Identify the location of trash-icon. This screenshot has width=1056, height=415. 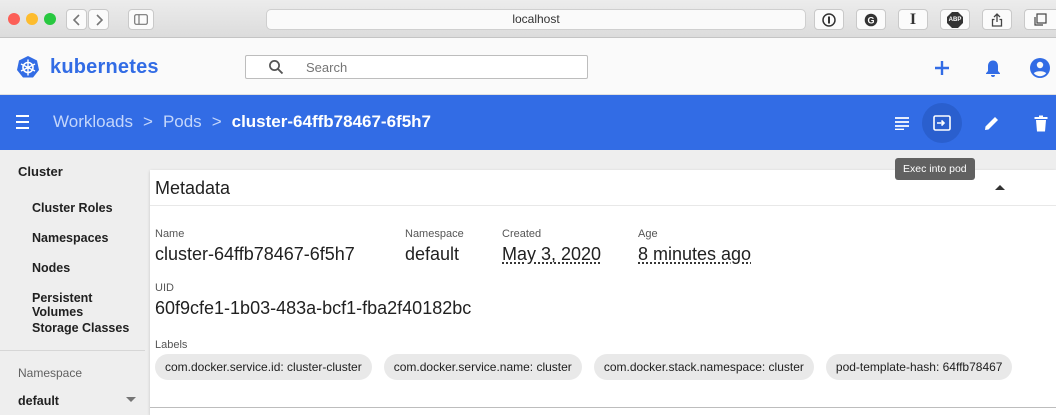
(1041, 123).